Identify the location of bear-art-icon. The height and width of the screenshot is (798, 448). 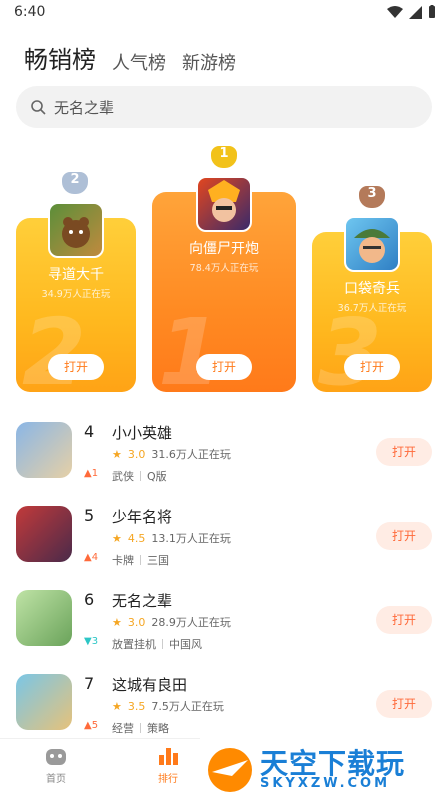
(76, 232).